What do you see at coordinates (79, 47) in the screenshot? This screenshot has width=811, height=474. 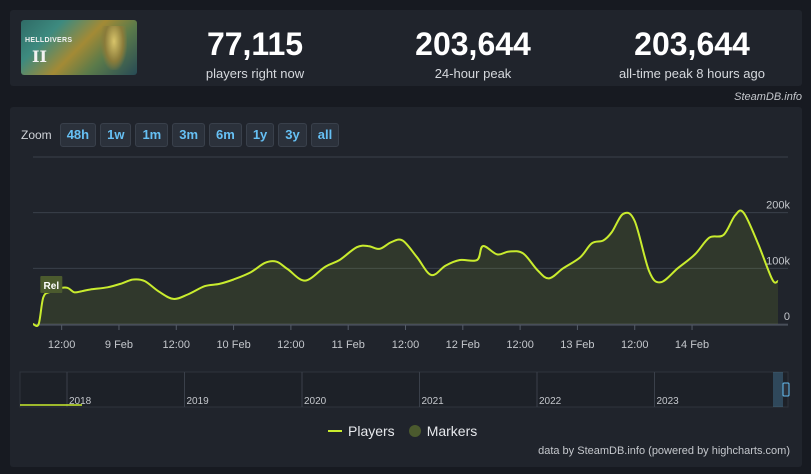 I see `game-thumbnail: HELLDIVERS II` at bounding box center [79, 47].